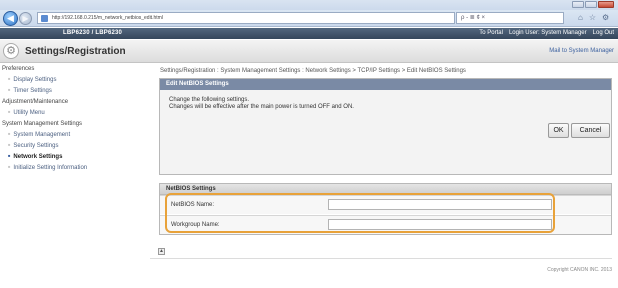  I want to click on workgroup-name-row: Workgroup Name:, so click(385, 224).